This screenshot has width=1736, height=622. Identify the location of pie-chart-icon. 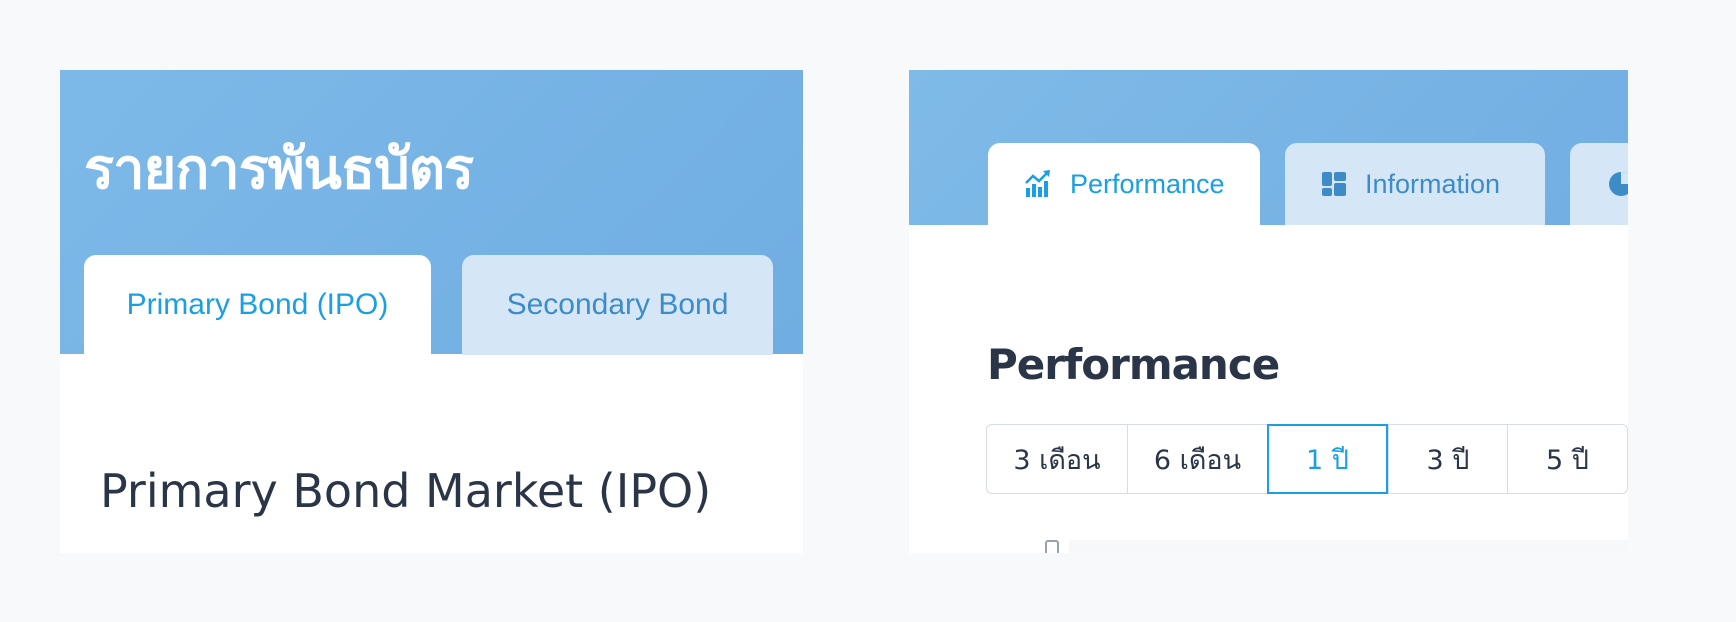
(1618, 184).